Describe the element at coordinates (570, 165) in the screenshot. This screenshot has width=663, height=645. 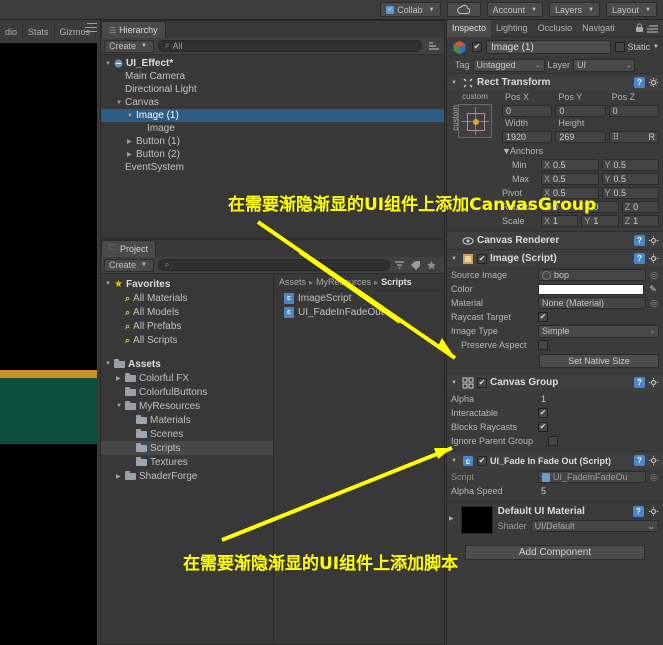
I see `anchor-min-x-input: X 0.5` at that location.